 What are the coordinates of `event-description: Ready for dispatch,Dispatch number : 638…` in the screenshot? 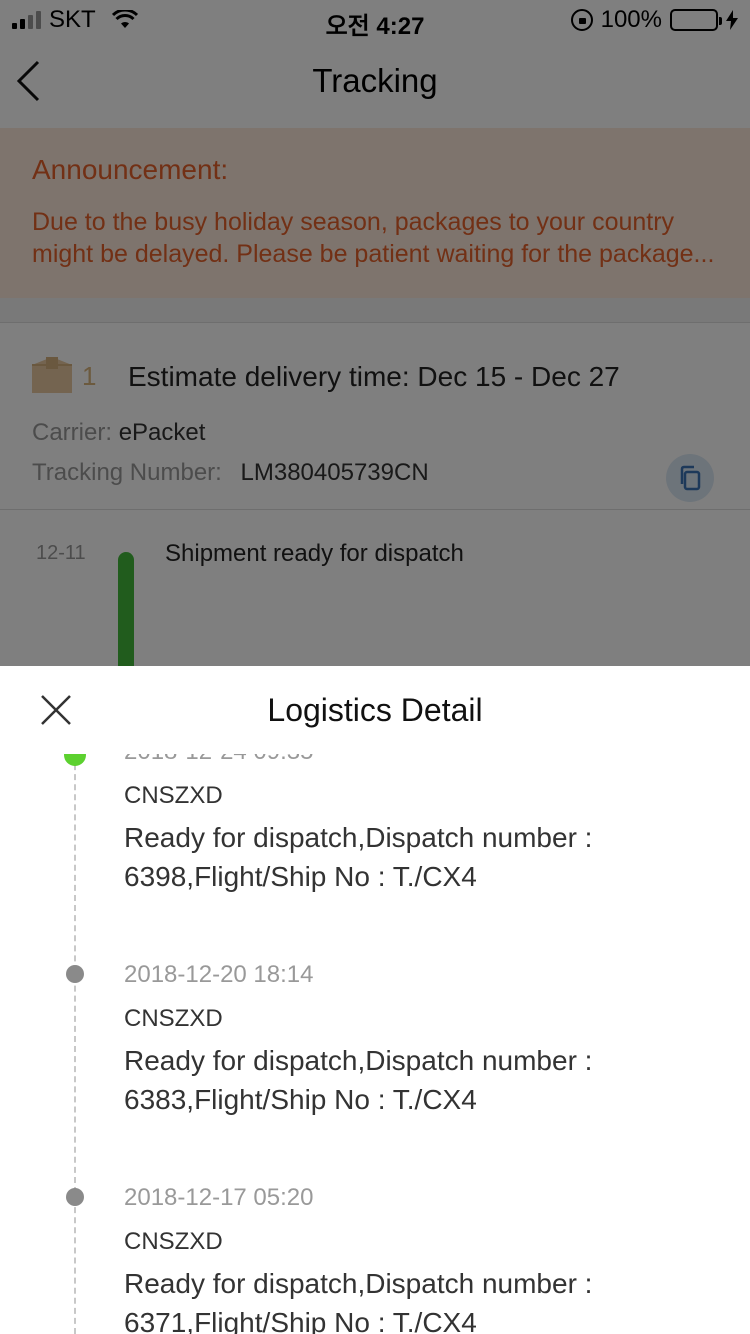 It's located at (358, 1080).